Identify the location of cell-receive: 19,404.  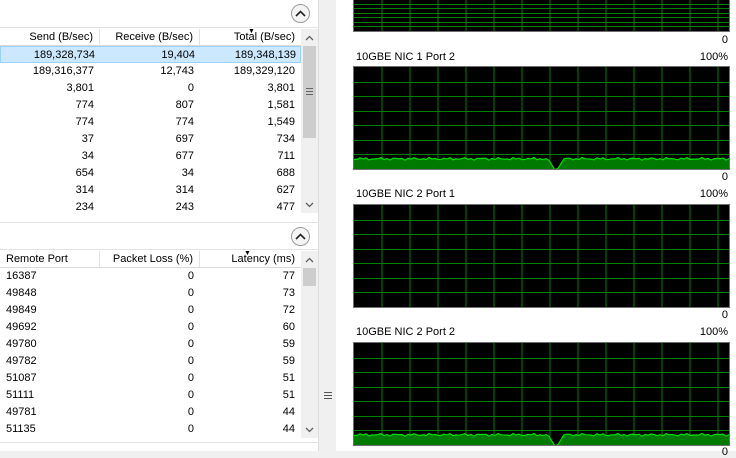
(178, 55).